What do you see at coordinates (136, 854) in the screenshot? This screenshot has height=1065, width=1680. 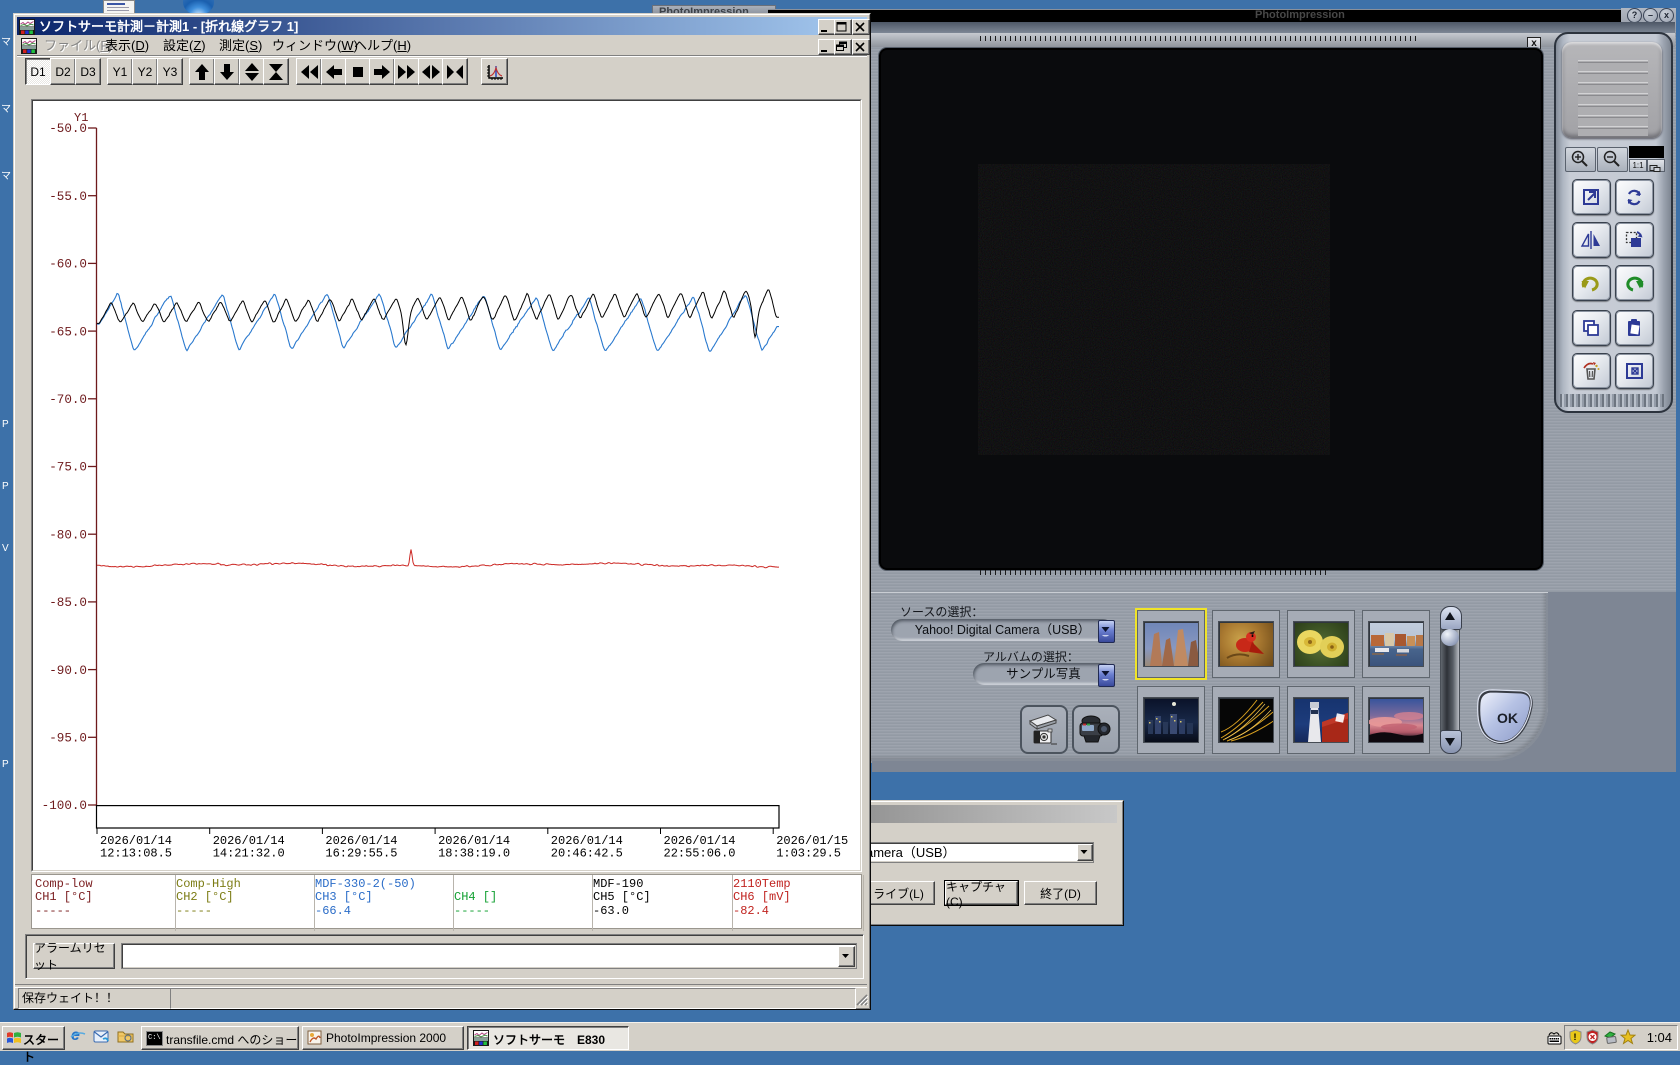 I see `svg-text: 12:13:08.5` at bounding box center [136, 854].